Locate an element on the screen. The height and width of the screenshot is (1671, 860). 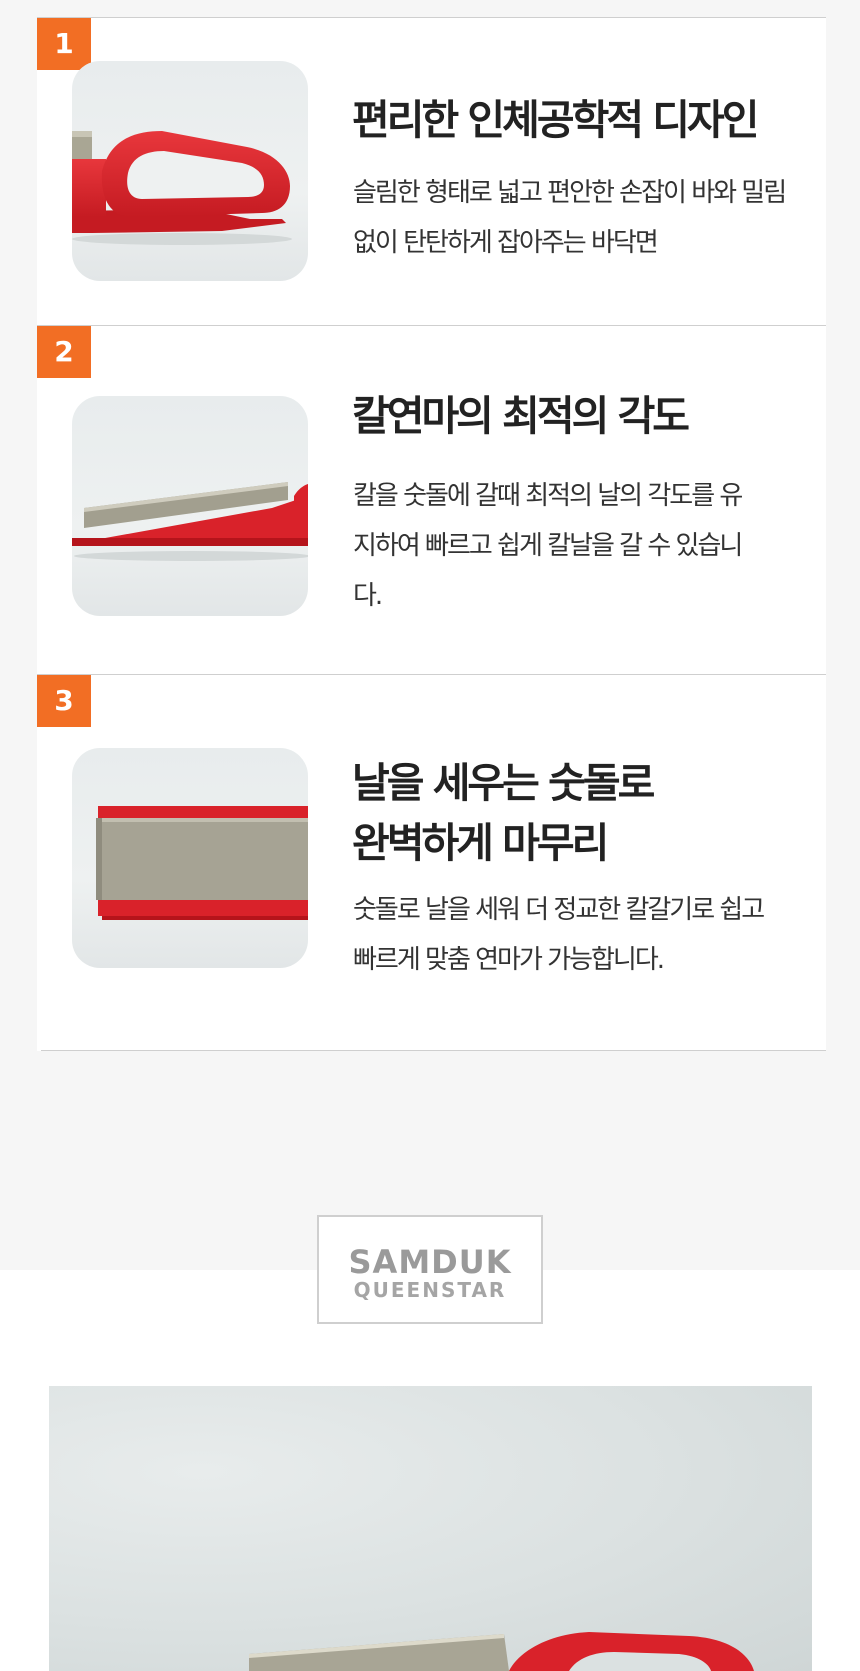
brand-logo-sub-text: QUEENSTAR is located at coordinates (430, 1290).